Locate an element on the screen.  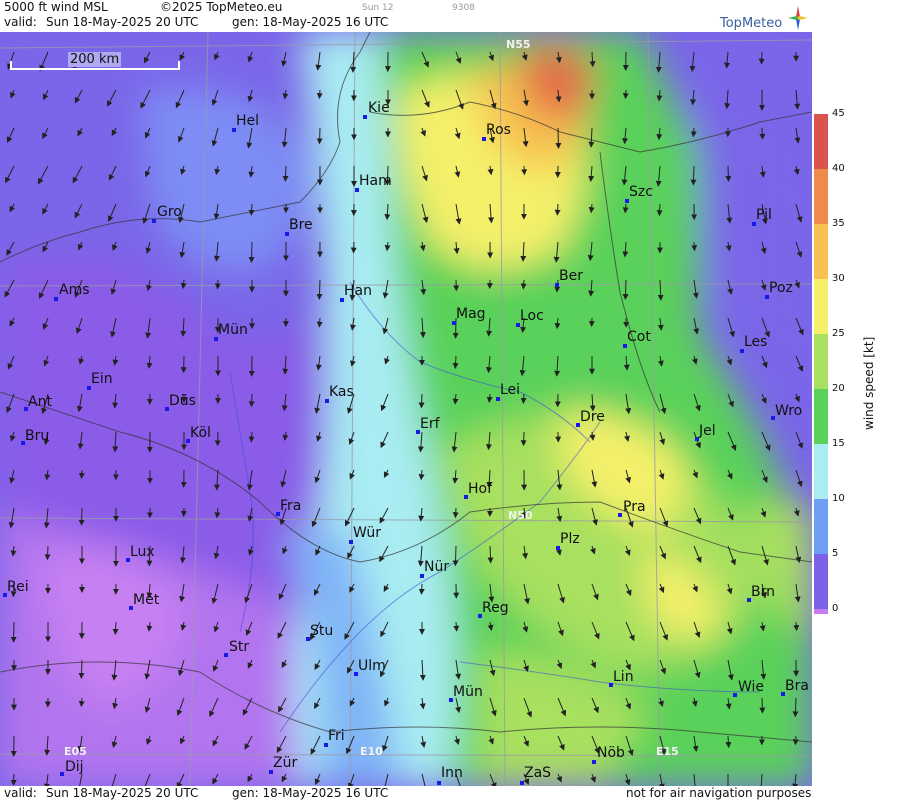
city-mun-de: Mün is located at coordinates (233, 330).